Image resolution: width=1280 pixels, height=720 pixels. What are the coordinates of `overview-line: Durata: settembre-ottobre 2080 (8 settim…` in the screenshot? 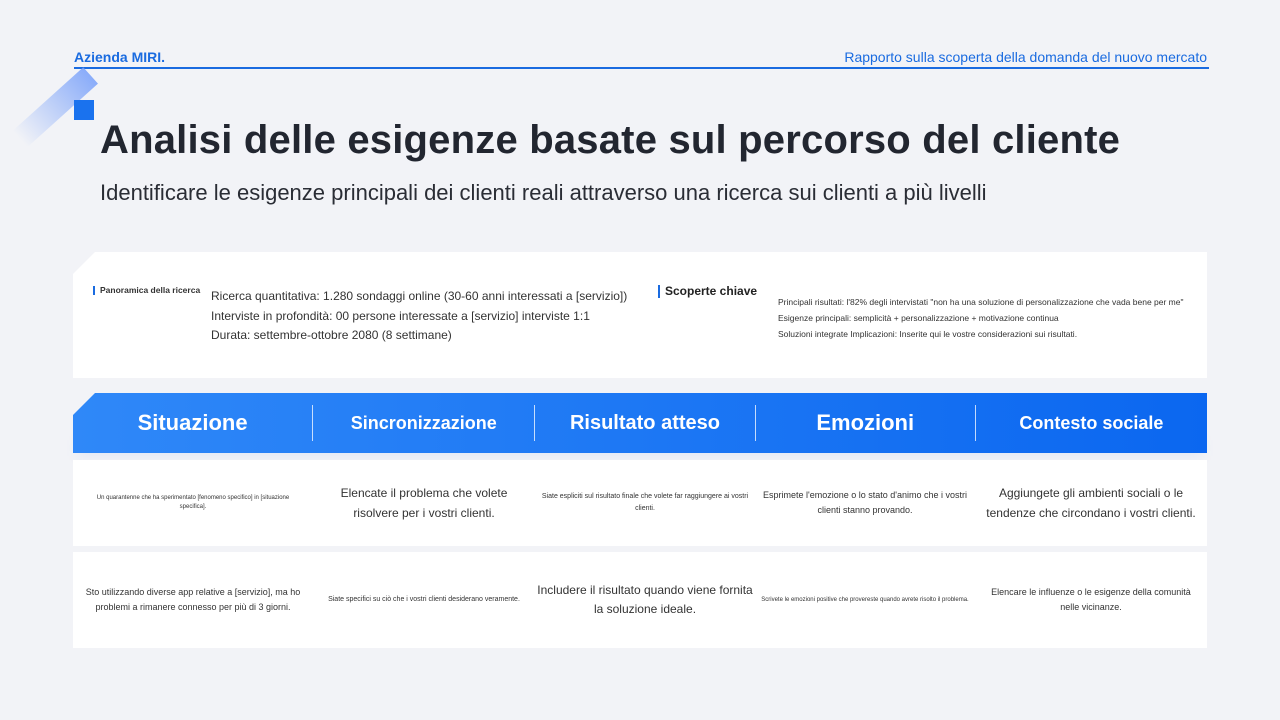 It's located at (331, 335).